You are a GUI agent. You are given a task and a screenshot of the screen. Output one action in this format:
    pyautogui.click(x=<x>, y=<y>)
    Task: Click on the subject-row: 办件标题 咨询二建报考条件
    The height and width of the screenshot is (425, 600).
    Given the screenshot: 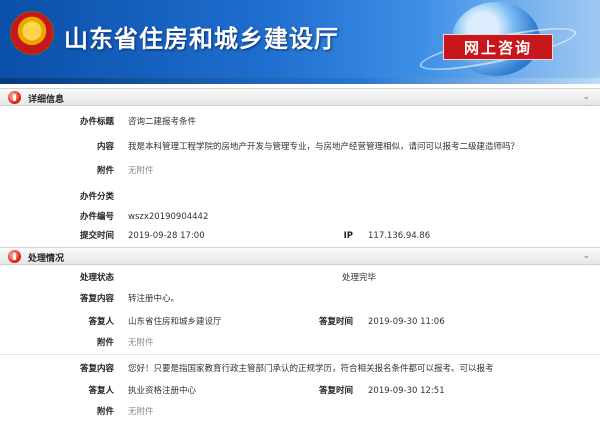 What is the action you would take?
    pyautogui.click(x=300, y=122)
    